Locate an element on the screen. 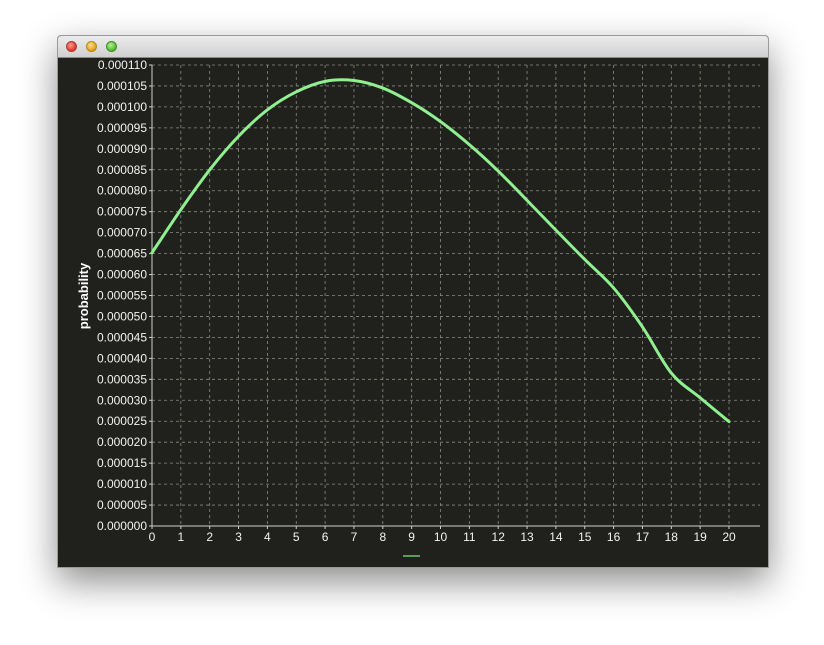 Image resolution: width=824 pixels, height=645 pixels. y-tick-label-4: 0.000020 is located at coordinates (122, 442).